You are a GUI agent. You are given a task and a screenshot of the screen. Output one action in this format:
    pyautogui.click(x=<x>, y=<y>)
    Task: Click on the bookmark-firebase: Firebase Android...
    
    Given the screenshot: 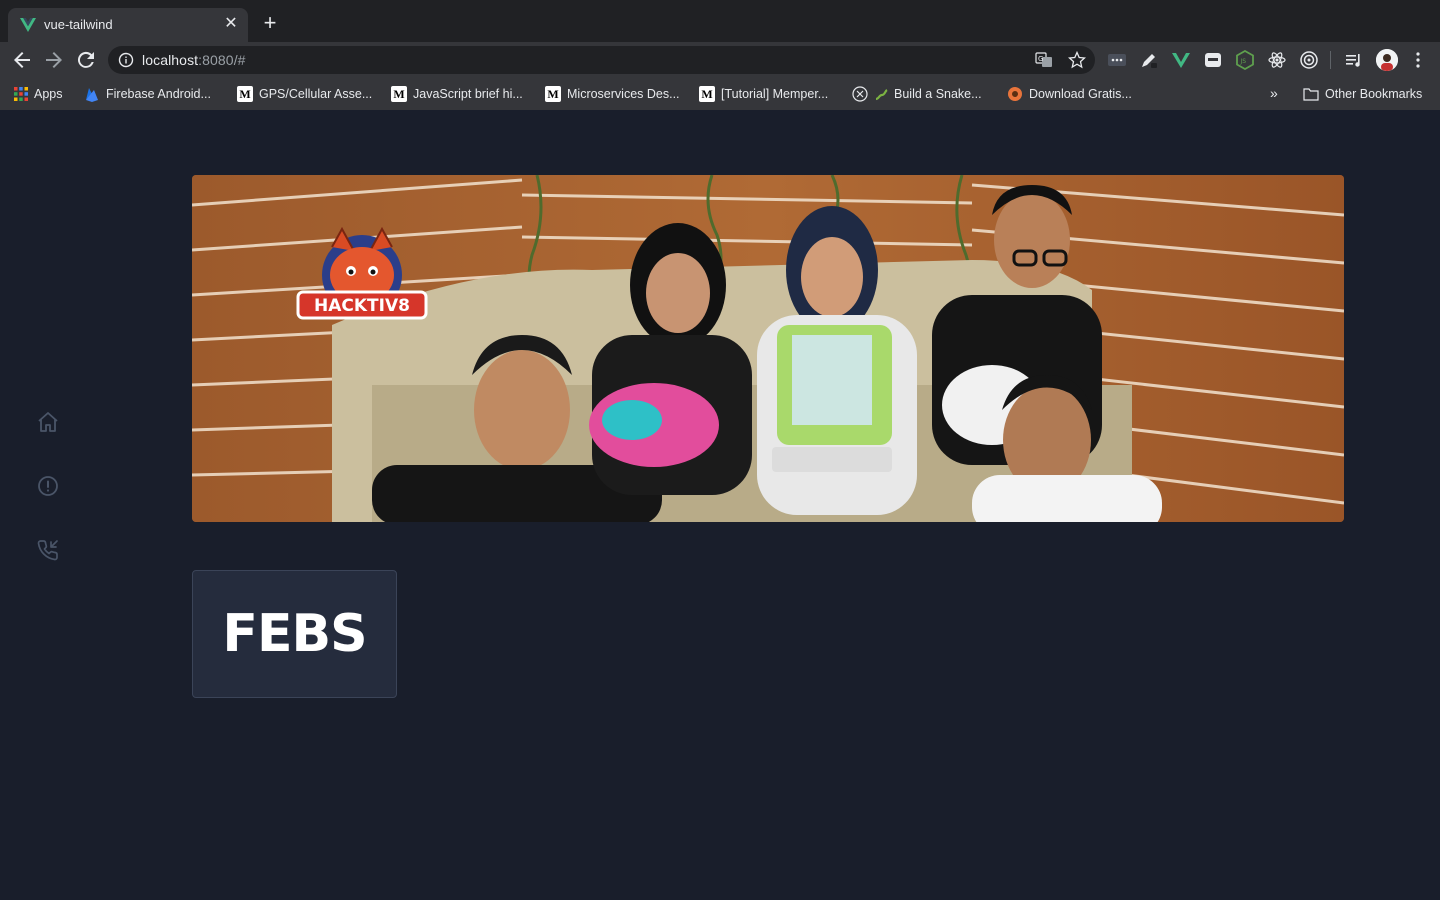 What is the action you would take?
    pyautogui.click(x=147, y=94)
    